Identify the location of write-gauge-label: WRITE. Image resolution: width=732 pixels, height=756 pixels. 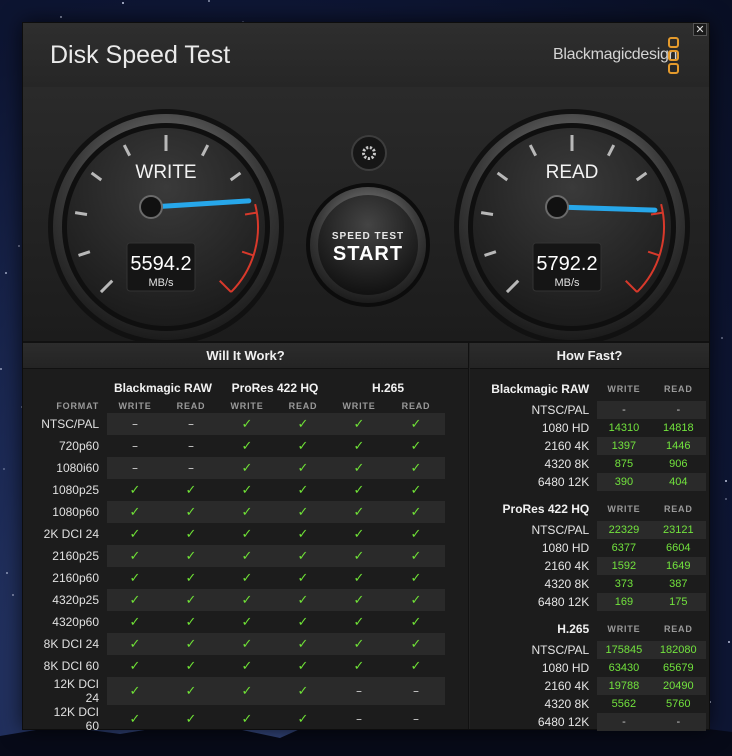
(165, 172).